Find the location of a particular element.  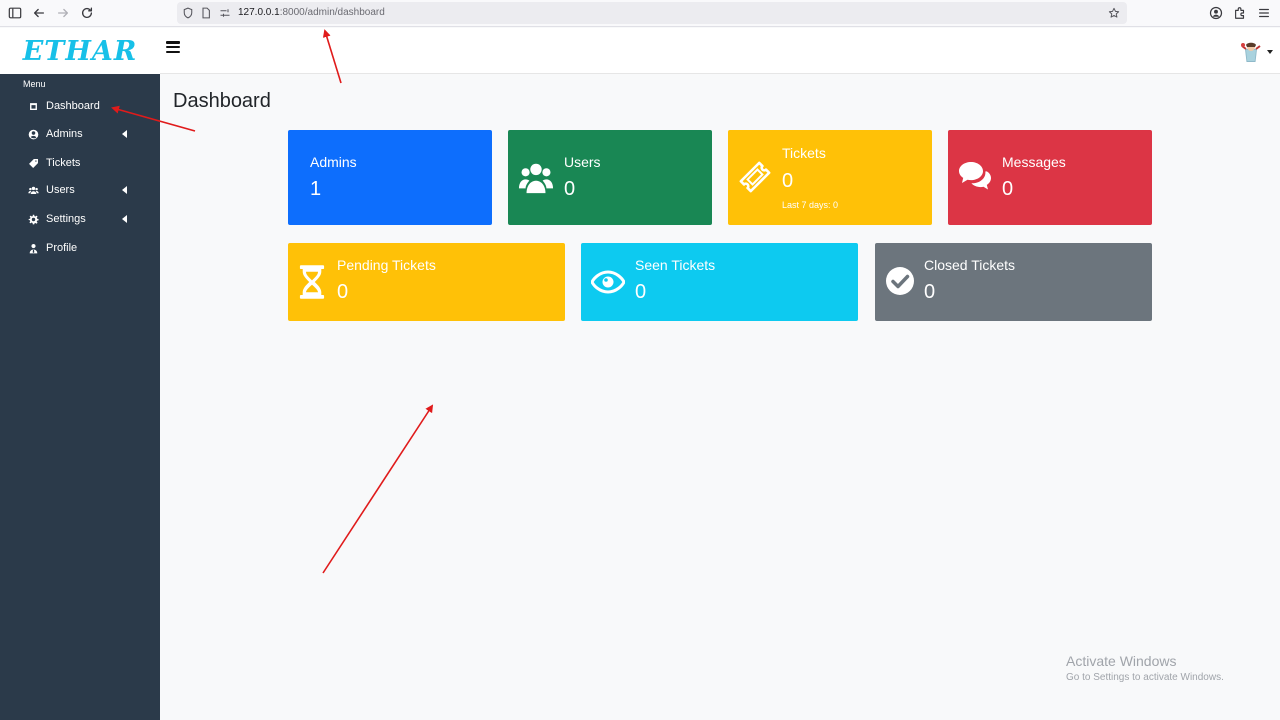

user-tie-icon is located at coordinates (33, 248).